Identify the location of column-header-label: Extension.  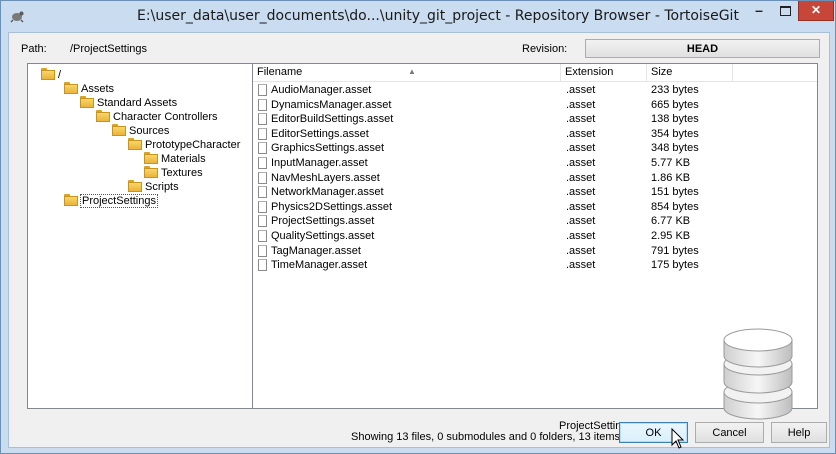
(589, 72).